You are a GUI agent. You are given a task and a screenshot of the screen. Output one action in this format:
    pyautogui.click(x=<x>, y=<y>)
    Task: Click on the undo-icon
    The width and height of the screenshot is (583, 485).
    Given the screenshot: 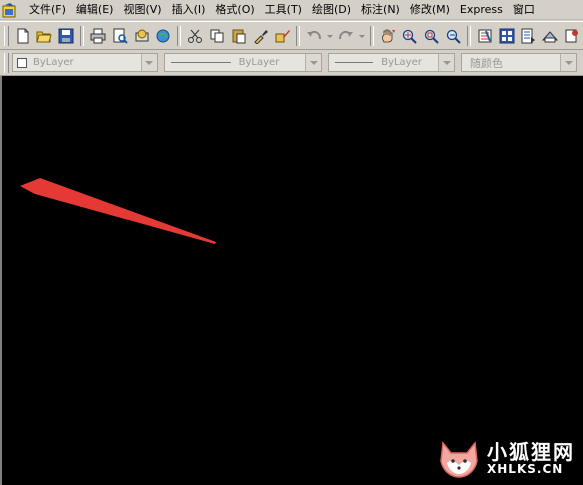 What is the action you would take?
    pyautogui.click(x=314, y=34)
    